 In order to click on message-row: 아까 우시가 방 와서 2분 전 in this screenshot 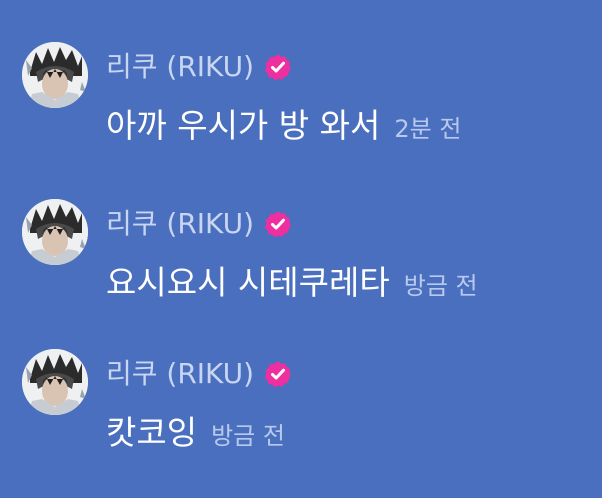, I will do `click(283, 126)`.